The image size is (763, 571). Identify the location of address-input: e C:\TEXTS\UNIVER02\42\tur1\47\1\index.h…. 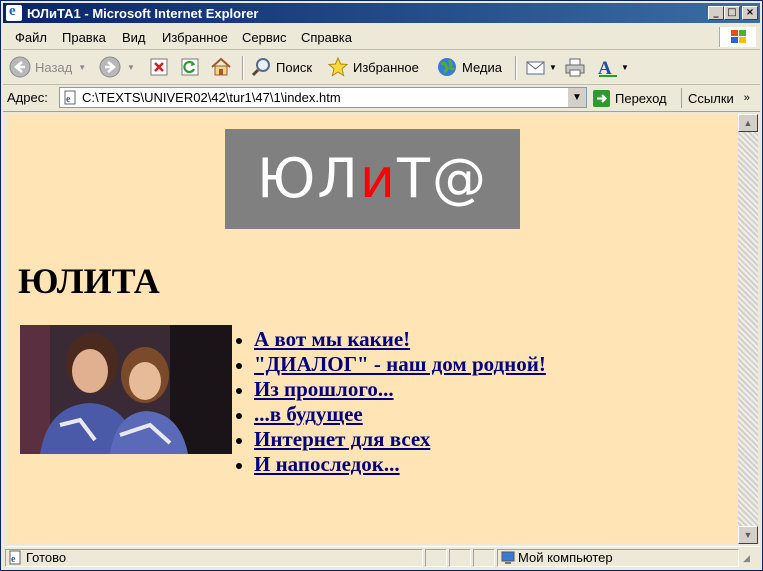
(323, 97).